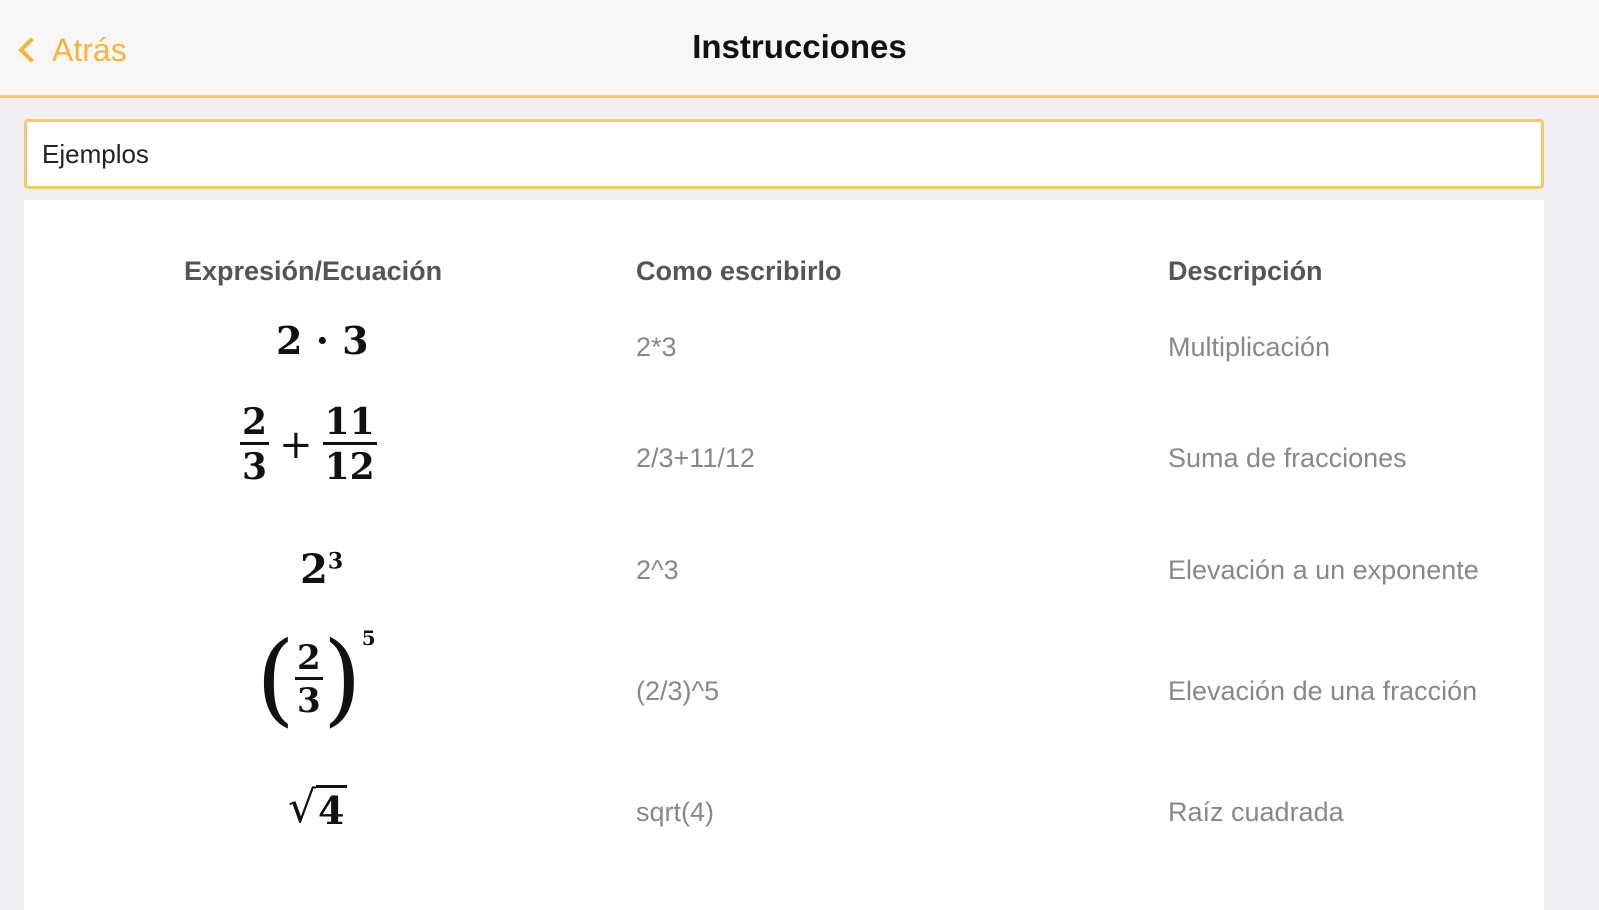 The width and height of the screenshot is (1599, 910). I want to click on page-title: Instrucciones, so click(799, 46).